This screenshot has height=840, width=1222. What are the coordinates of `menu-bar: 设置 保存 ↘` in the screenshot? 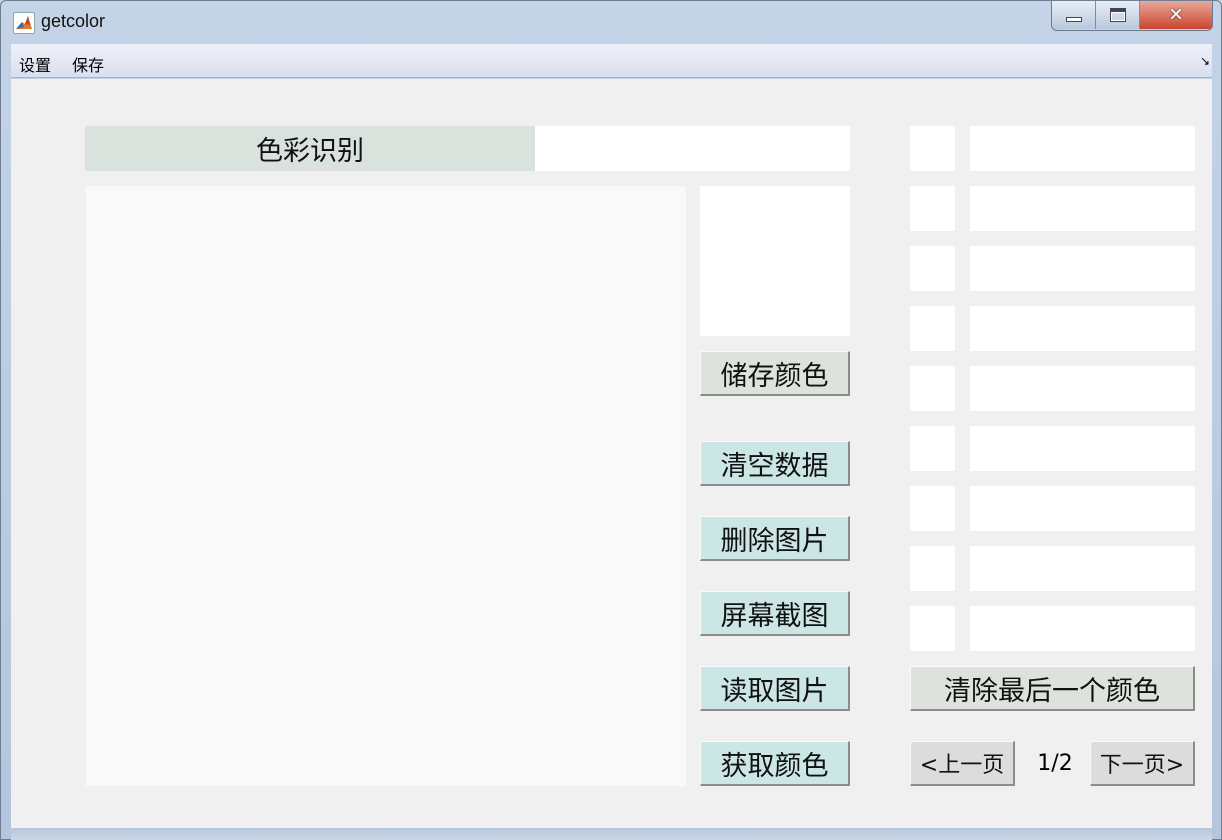 It's located at (611, 61).